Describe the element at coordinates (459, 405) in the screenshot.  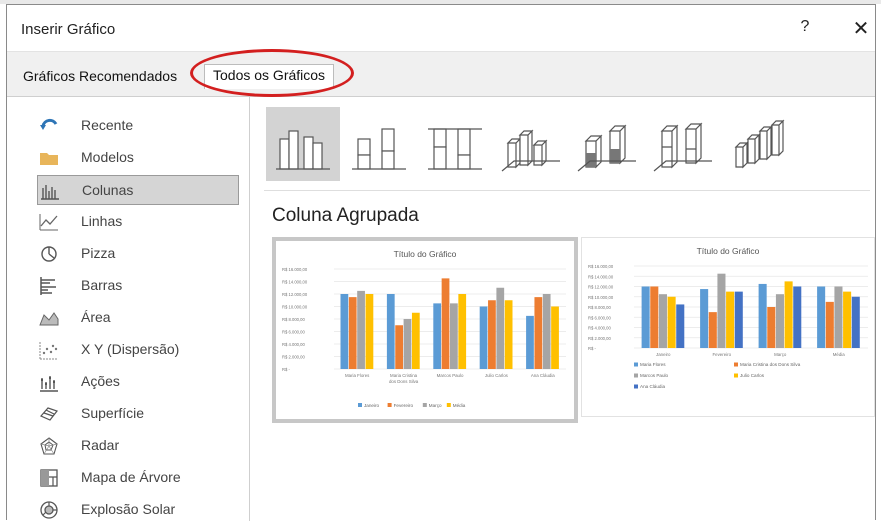
I see `legend-label: Média` at that location.